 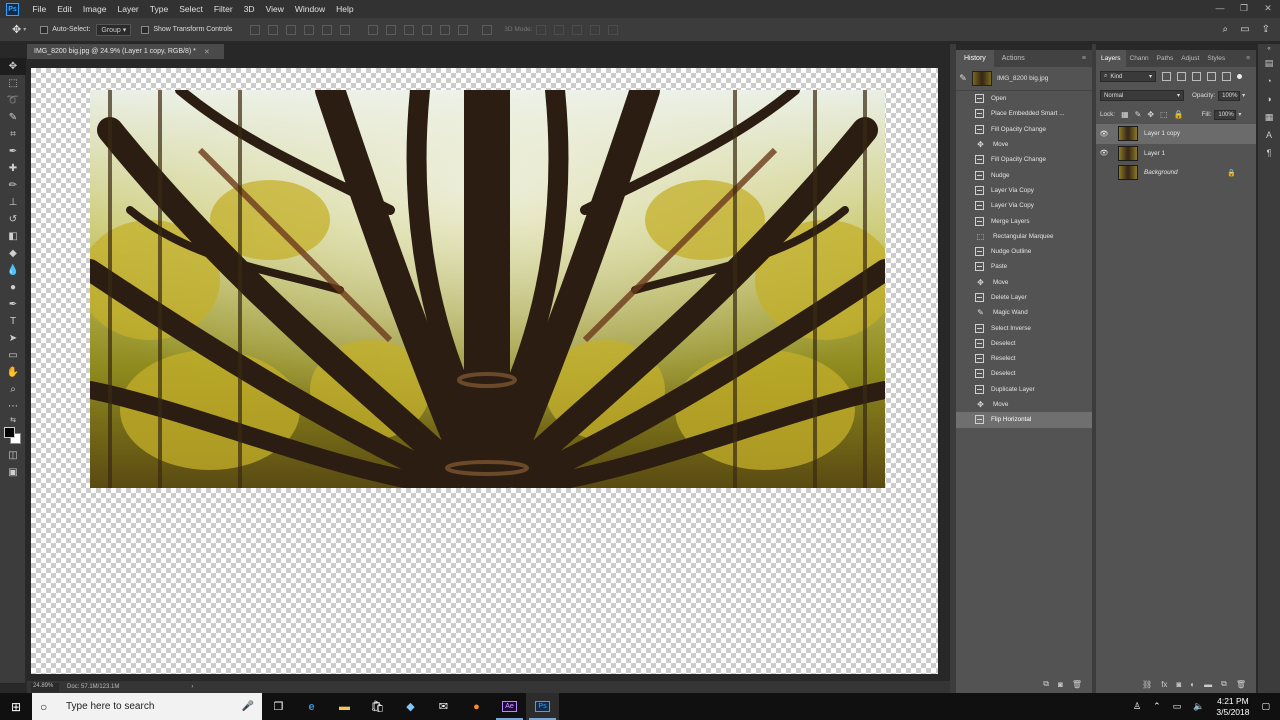 I want to click on tab-paths: Paths, so click(x=1165, y=58).